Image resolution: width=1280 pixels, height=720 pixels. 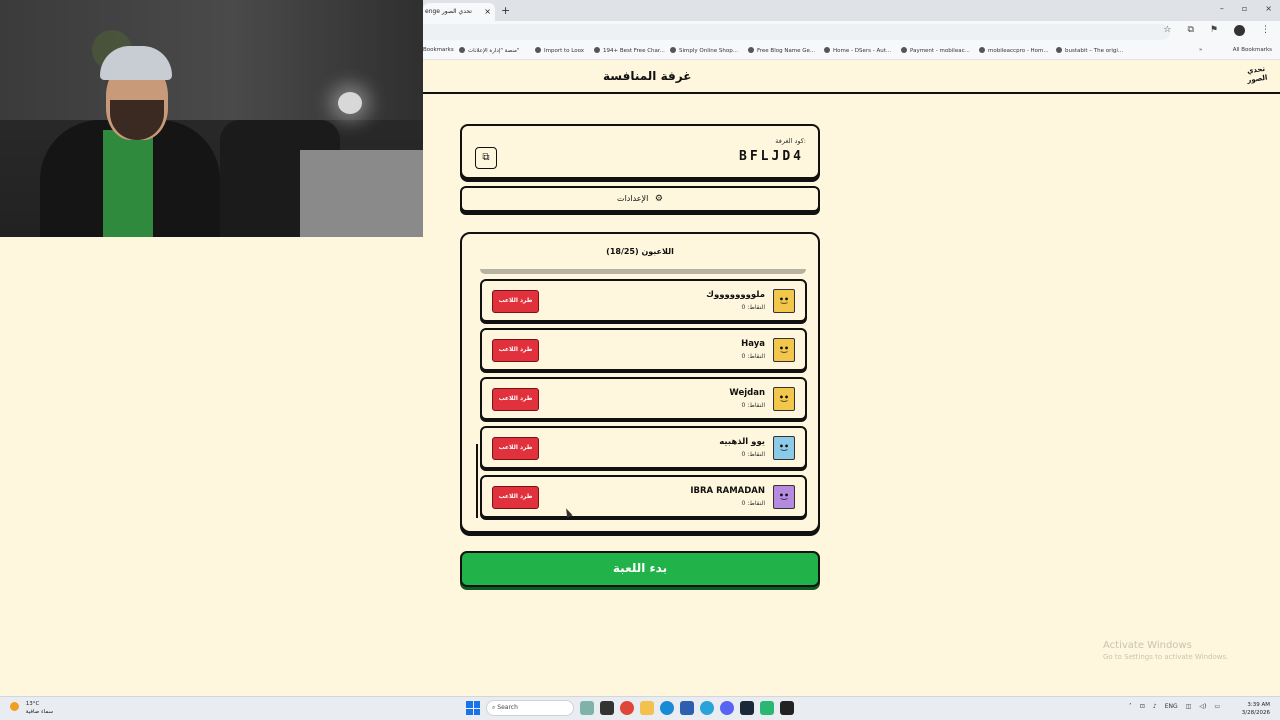 What do you see at coordinates (559, 50) in the screenshot?
I see `bookmark-item: Import to Loox` at bounding box center [559, 50].